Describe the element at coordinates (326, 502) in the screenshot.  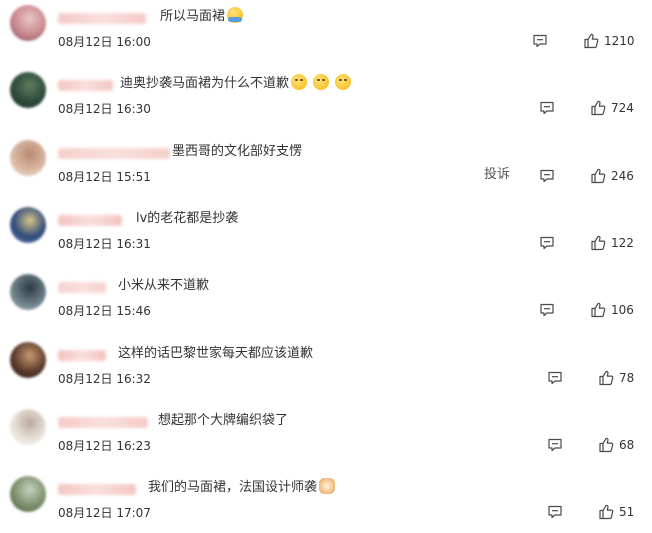
I see `comment-item: 我们的马面裙，法国设计师袭 08月12日 17:07 51` at that location.